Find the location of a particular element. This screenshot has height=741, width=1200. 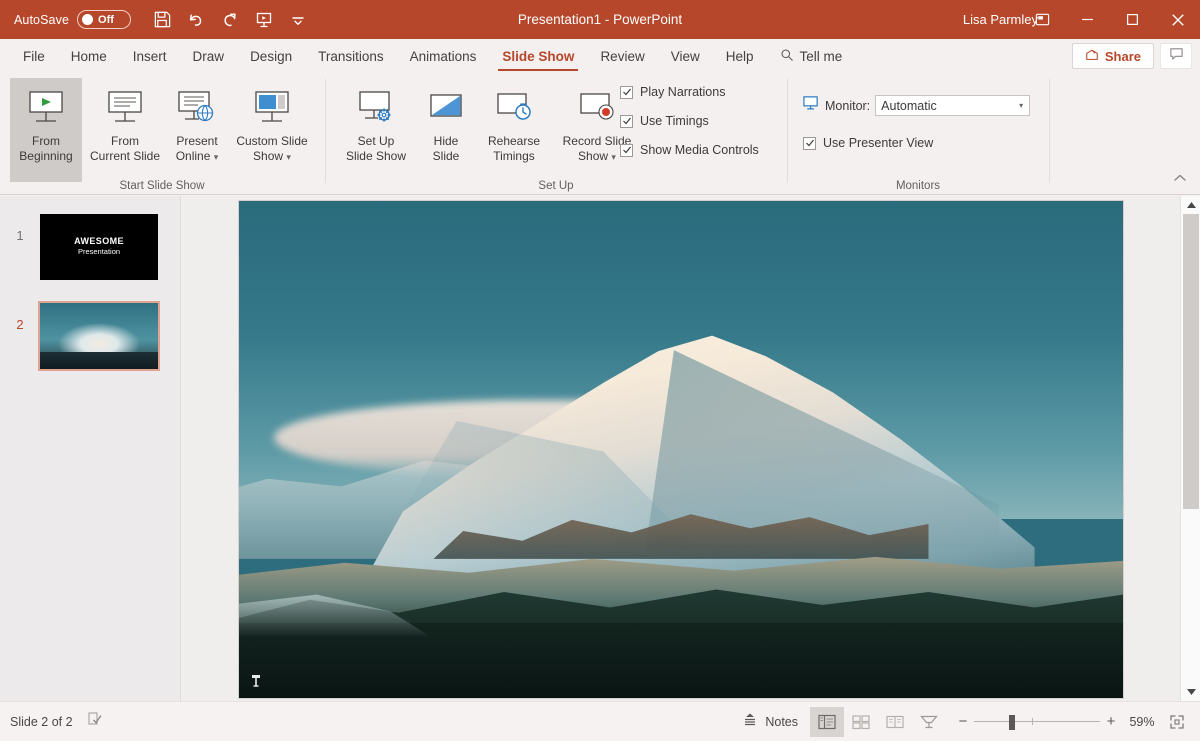

use-presenter-view-checkbox-row: Use Presenter View is located at coordinates (868, 143).